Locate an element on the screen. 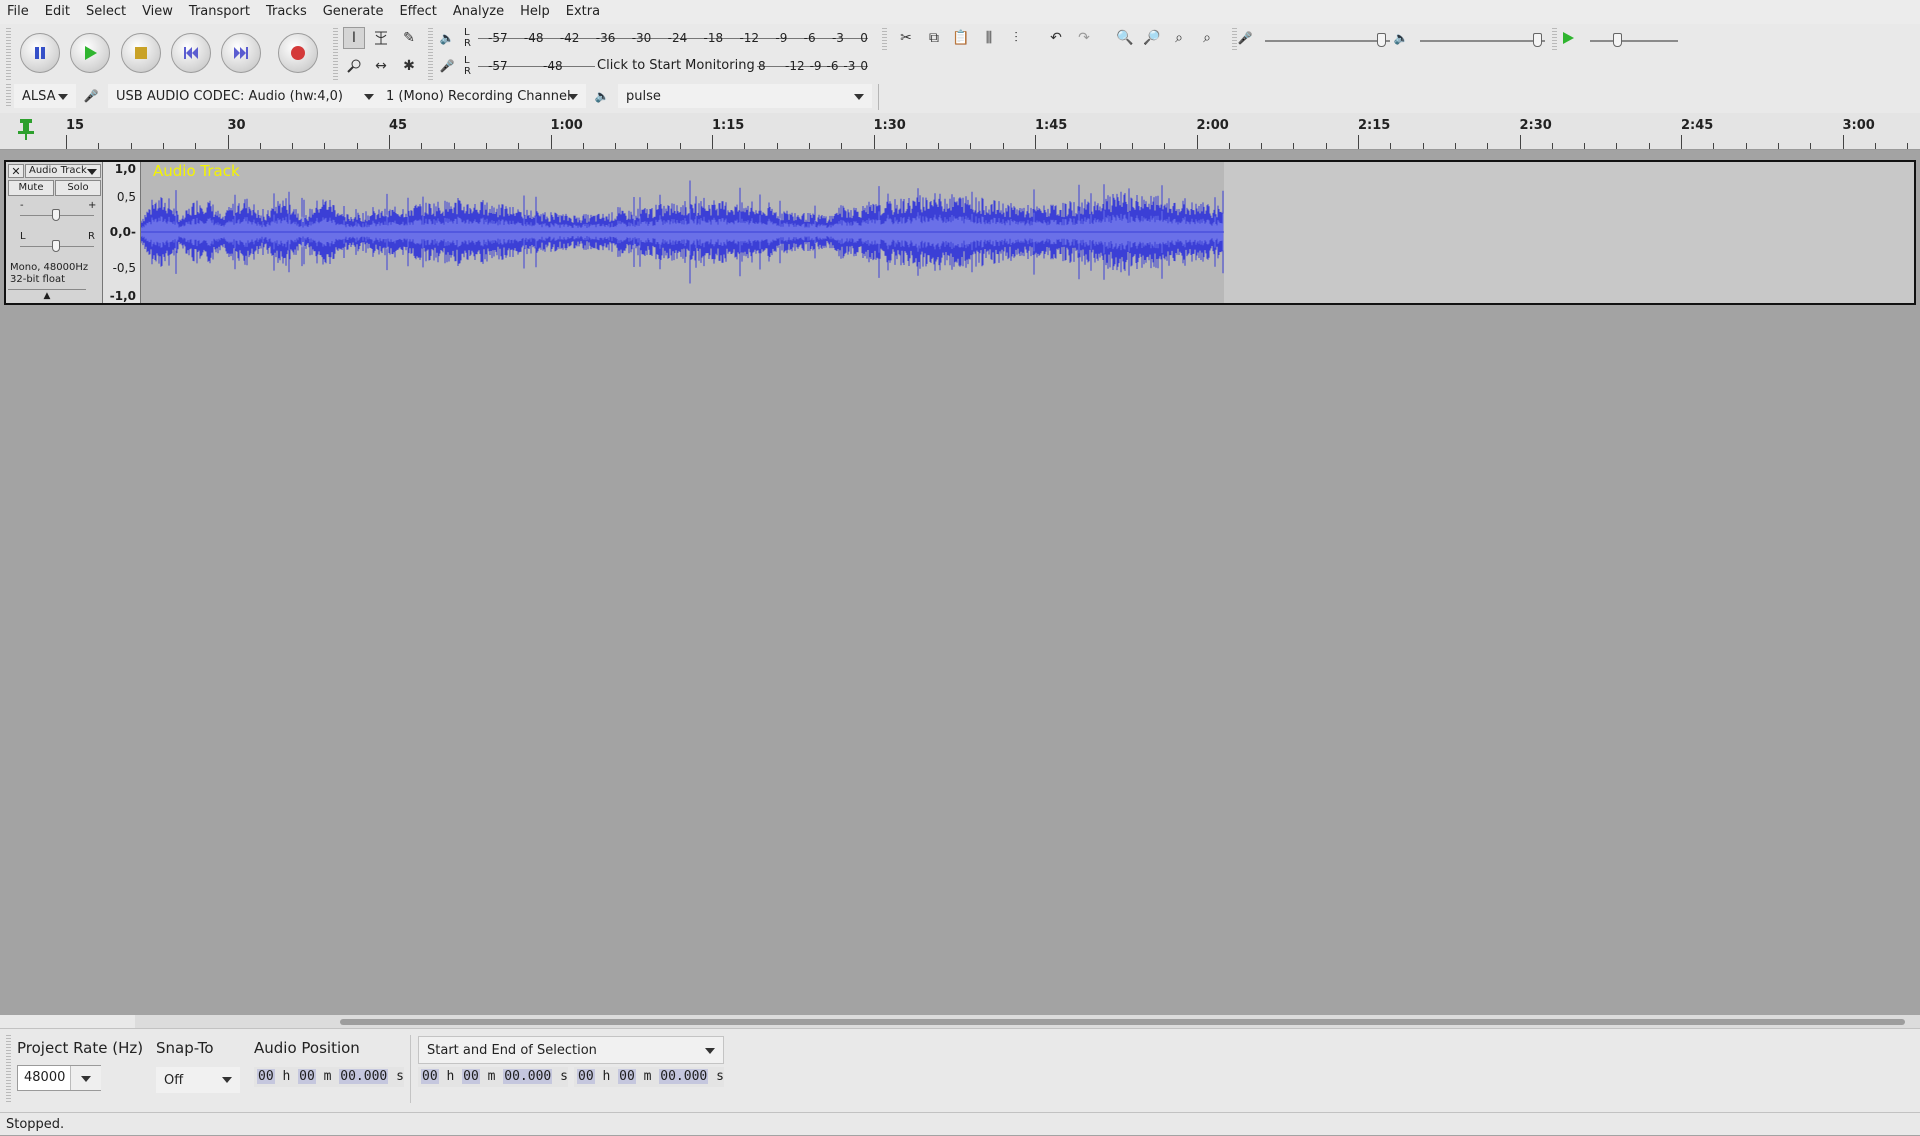  pin-icon is located at coordinates (26, 131).